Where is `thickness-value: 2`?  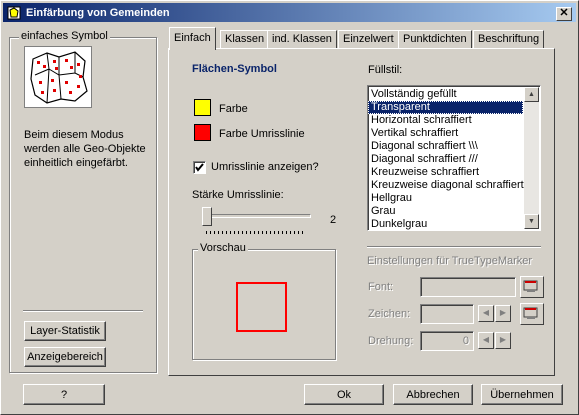
thickness-value: 2 is located at coordinates (333, 220).